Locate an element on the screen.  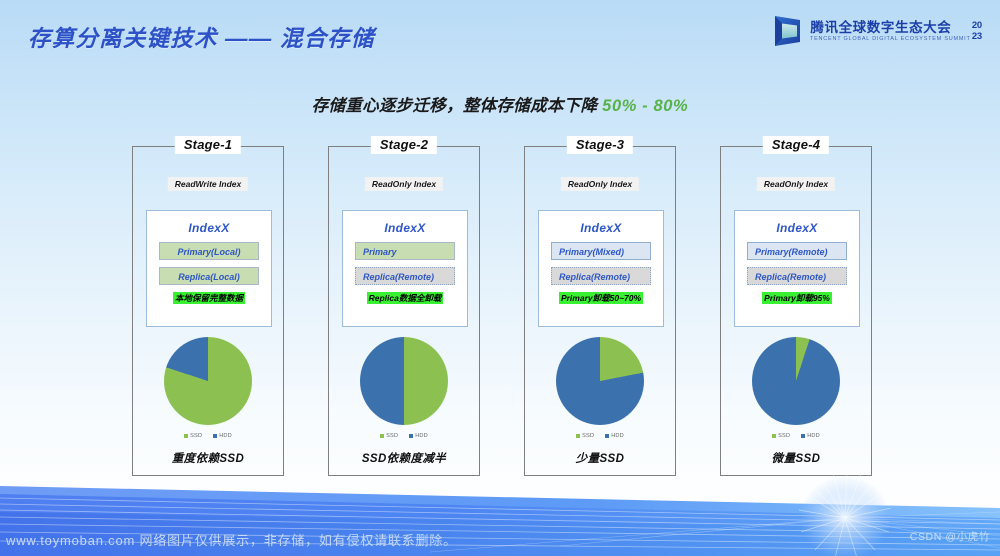
replica-role-box-3: Replica(Remote) is located at coordinates (601, 276).